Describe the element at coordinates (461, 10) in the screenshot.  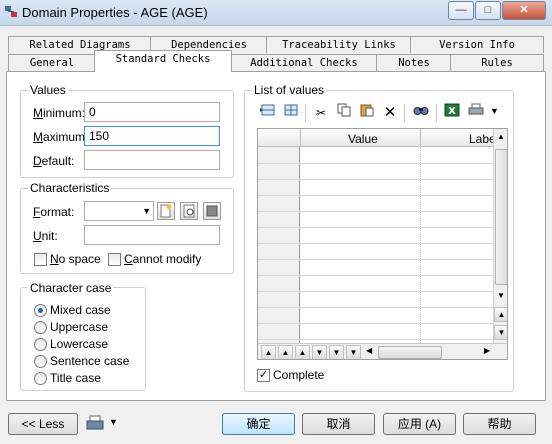
I see `minimize-button: —` at that location.